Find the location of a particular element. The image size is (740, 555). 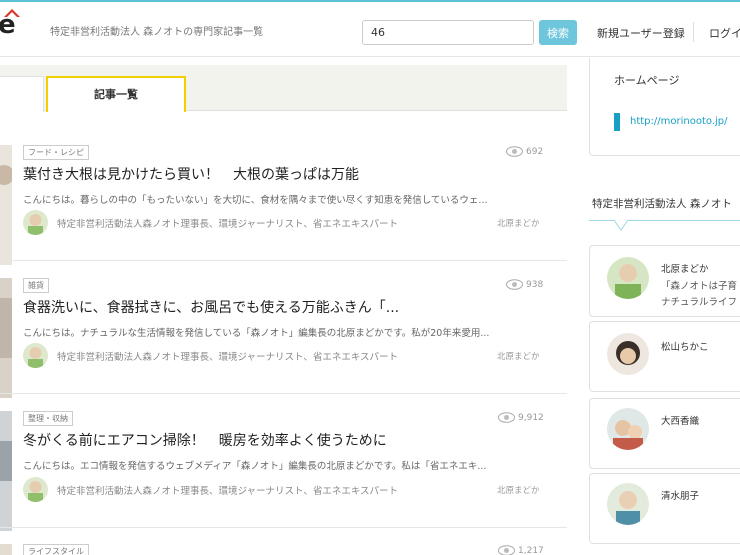

homepage-link: http://morinooto.jp/ is located at coordinates (679, 121).